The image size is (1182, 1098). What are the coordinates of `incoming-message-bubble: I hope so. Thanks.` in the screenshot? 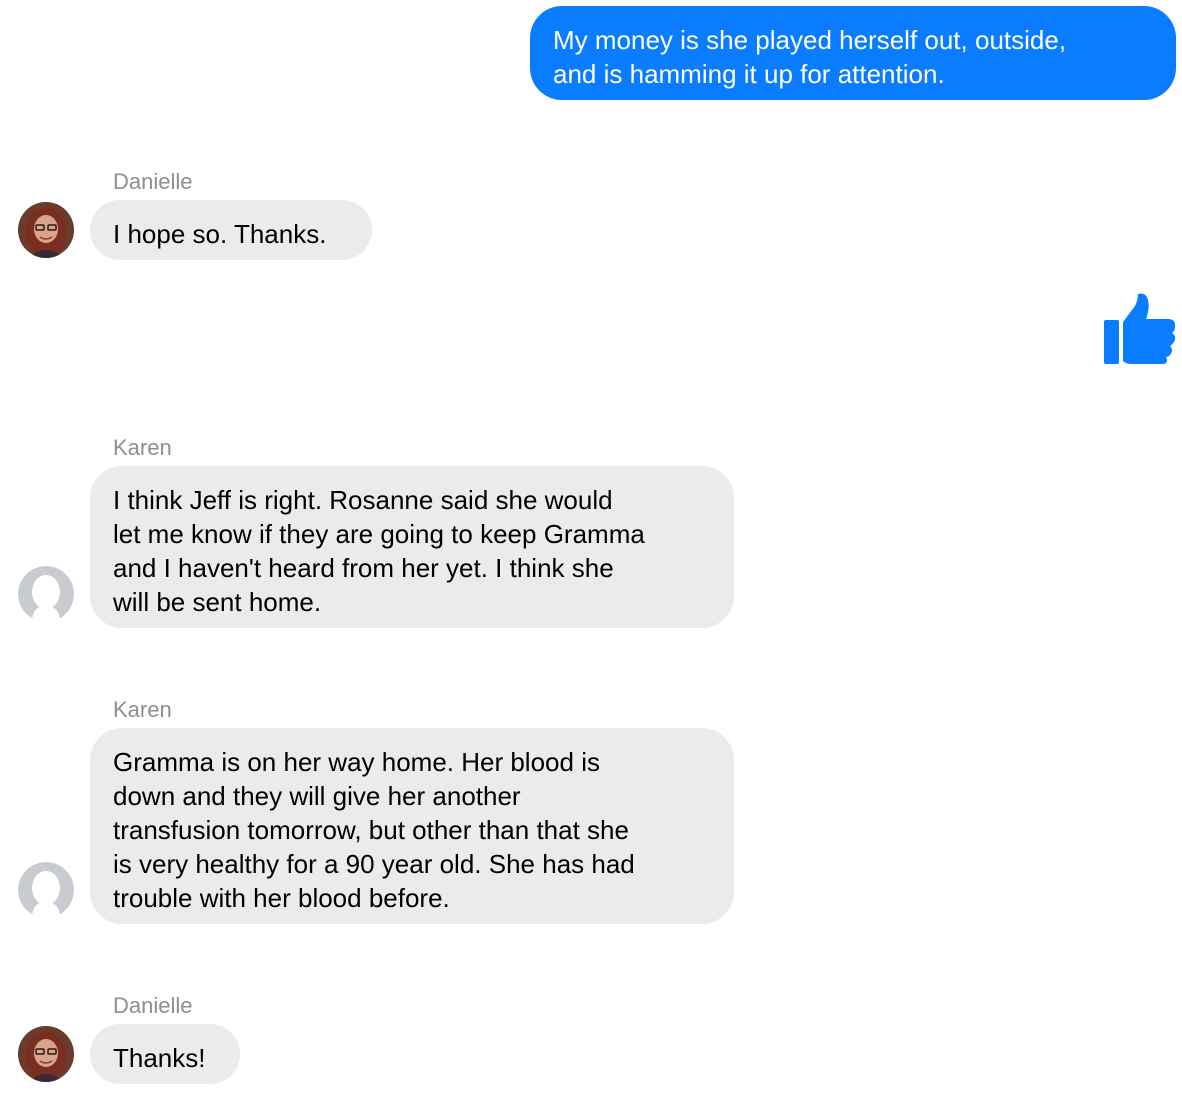 It's located at (231, 230).